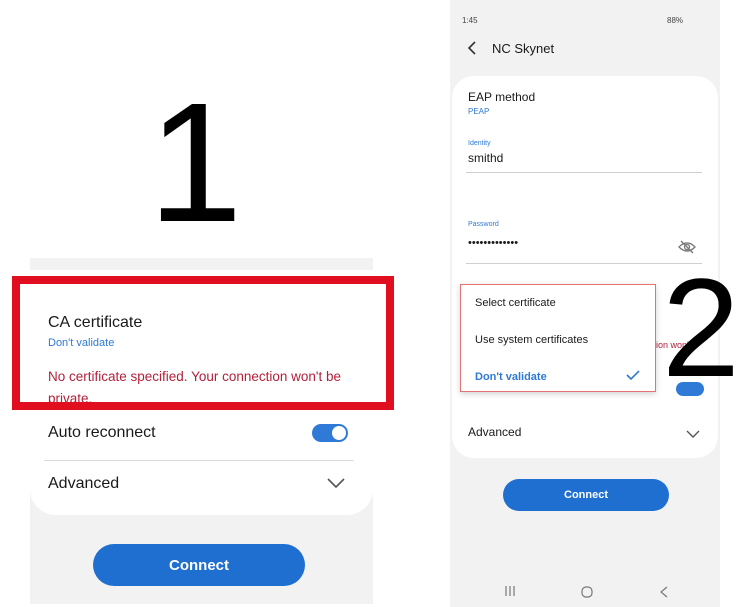 The height and width of the screenshot is (607, 736). I want to click on step-number-2: 2, so click(699, 327).